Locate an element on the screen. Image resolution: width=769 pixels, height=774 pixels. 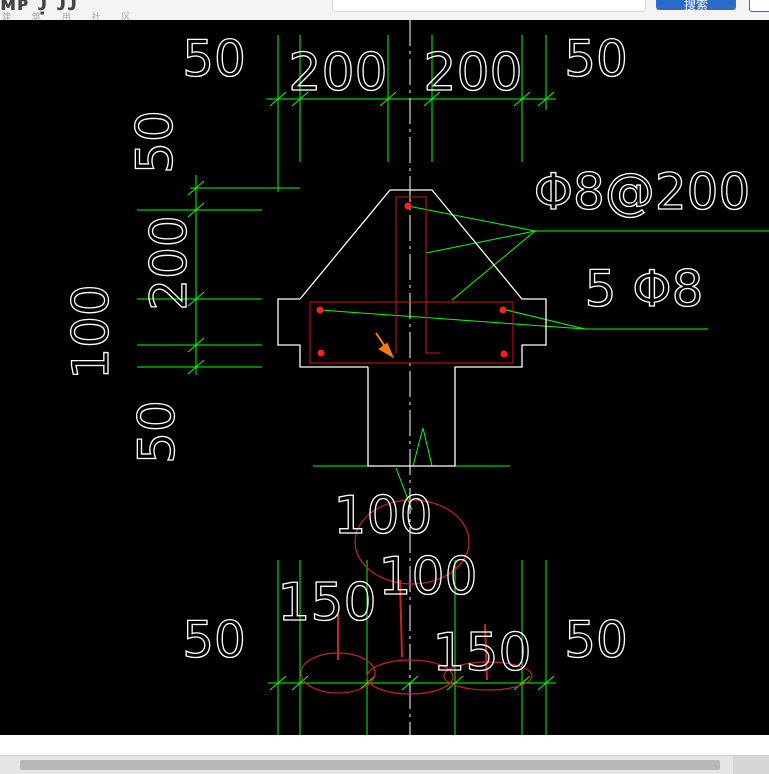
bottom-dimension-4: 50 is located at coordinates (596, 640).